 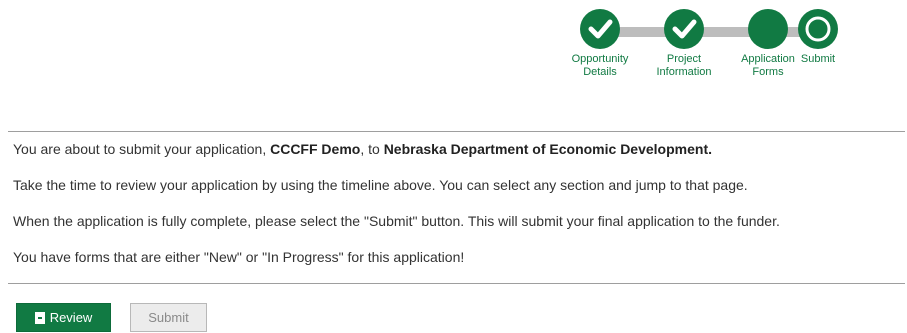 I want to click on step-project-information: Project Information, so click(x=684, y=42).